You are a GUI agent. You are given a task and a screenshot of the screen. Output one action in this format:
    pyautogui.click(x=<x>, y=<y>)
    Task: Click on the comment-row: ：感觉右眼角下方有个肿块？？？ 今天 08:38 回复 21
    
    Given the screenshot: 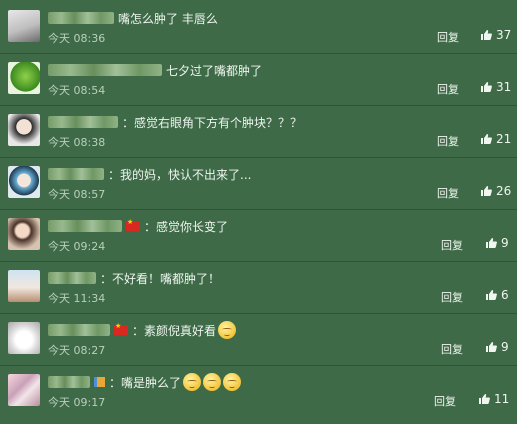 What is the action you would take?
    pyautogui.click(x=258, y=132)
    